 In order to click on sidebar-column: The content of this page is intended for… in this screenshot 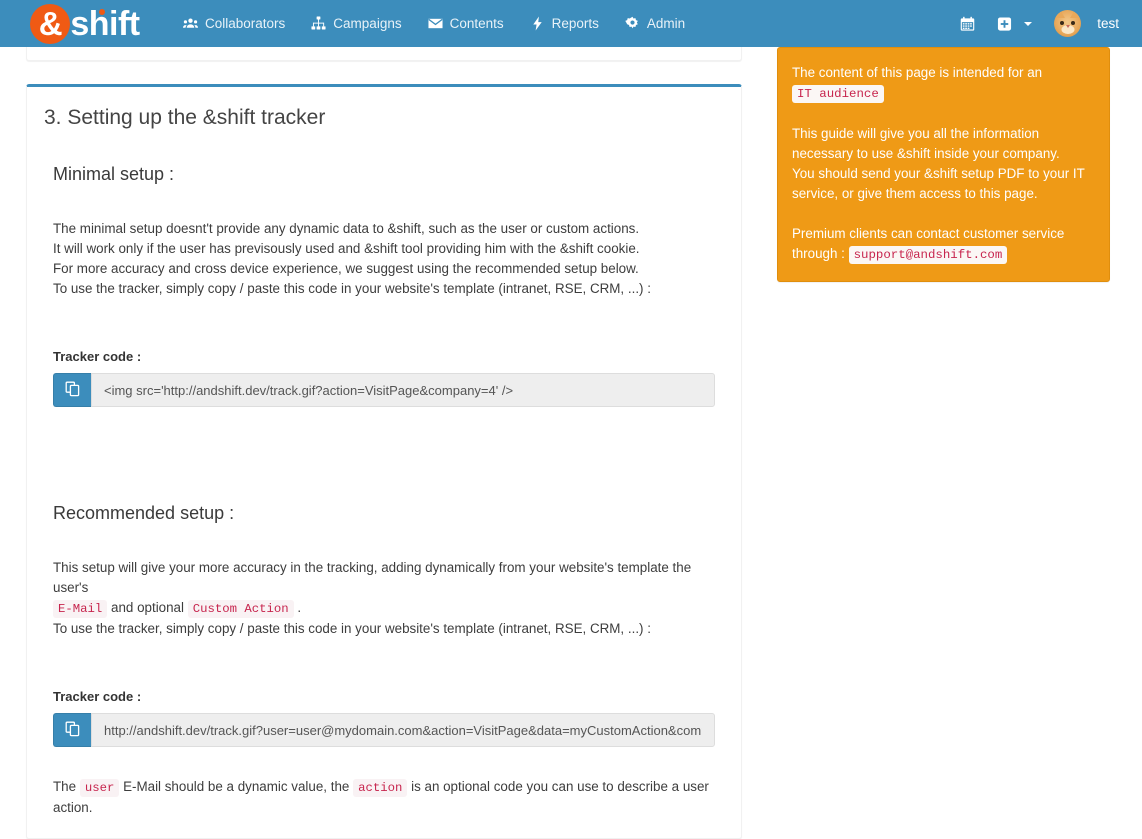, I will do `click(943, 164)`.